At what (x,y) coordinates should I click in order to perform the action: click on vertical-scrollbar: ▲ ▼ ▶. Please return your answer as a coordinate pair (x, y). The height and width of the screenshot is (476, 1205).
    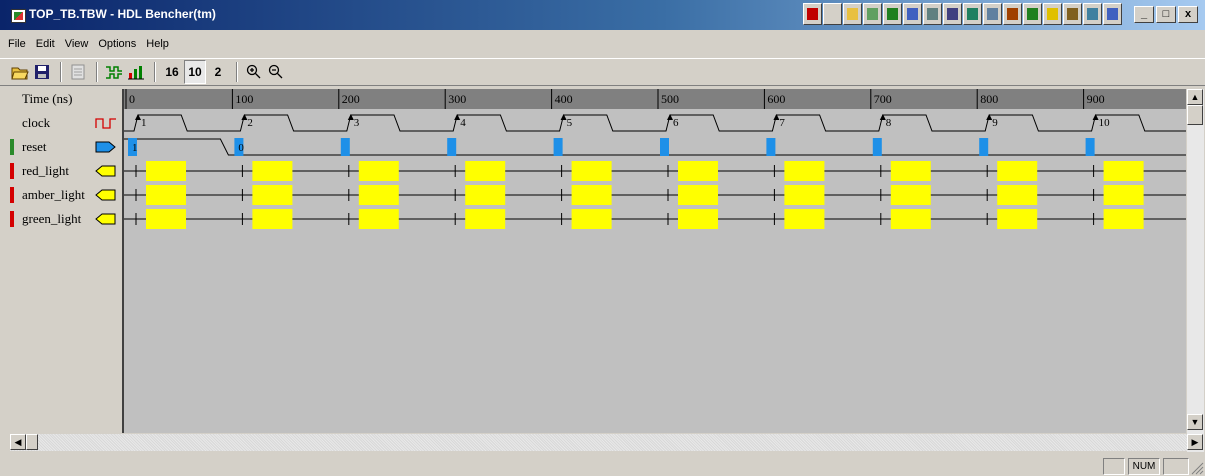
    Looking at the image, I should click on (1195, 270).